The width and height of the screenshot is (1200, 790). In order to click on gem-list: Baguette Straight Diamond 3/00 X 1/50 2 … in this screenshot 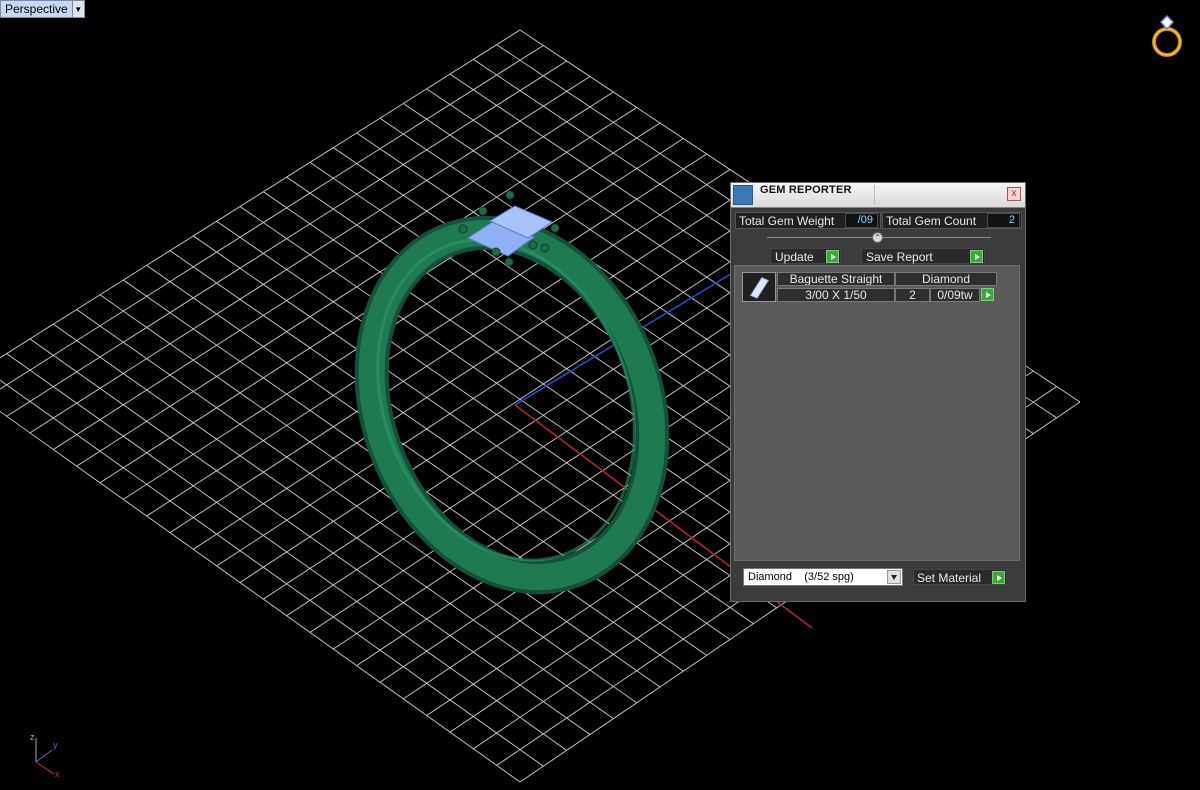, I will do `click(877, 413)`.